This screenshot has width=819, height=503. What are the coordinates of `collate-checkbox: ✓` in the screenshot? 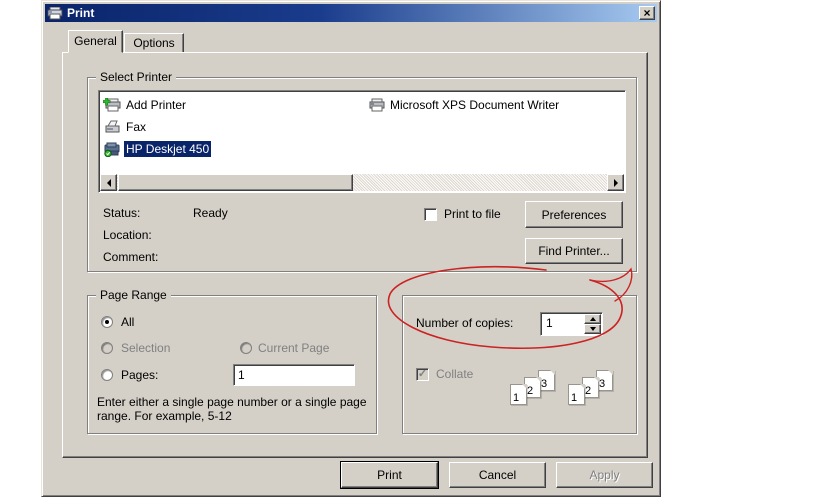 It's located at (422, 374).